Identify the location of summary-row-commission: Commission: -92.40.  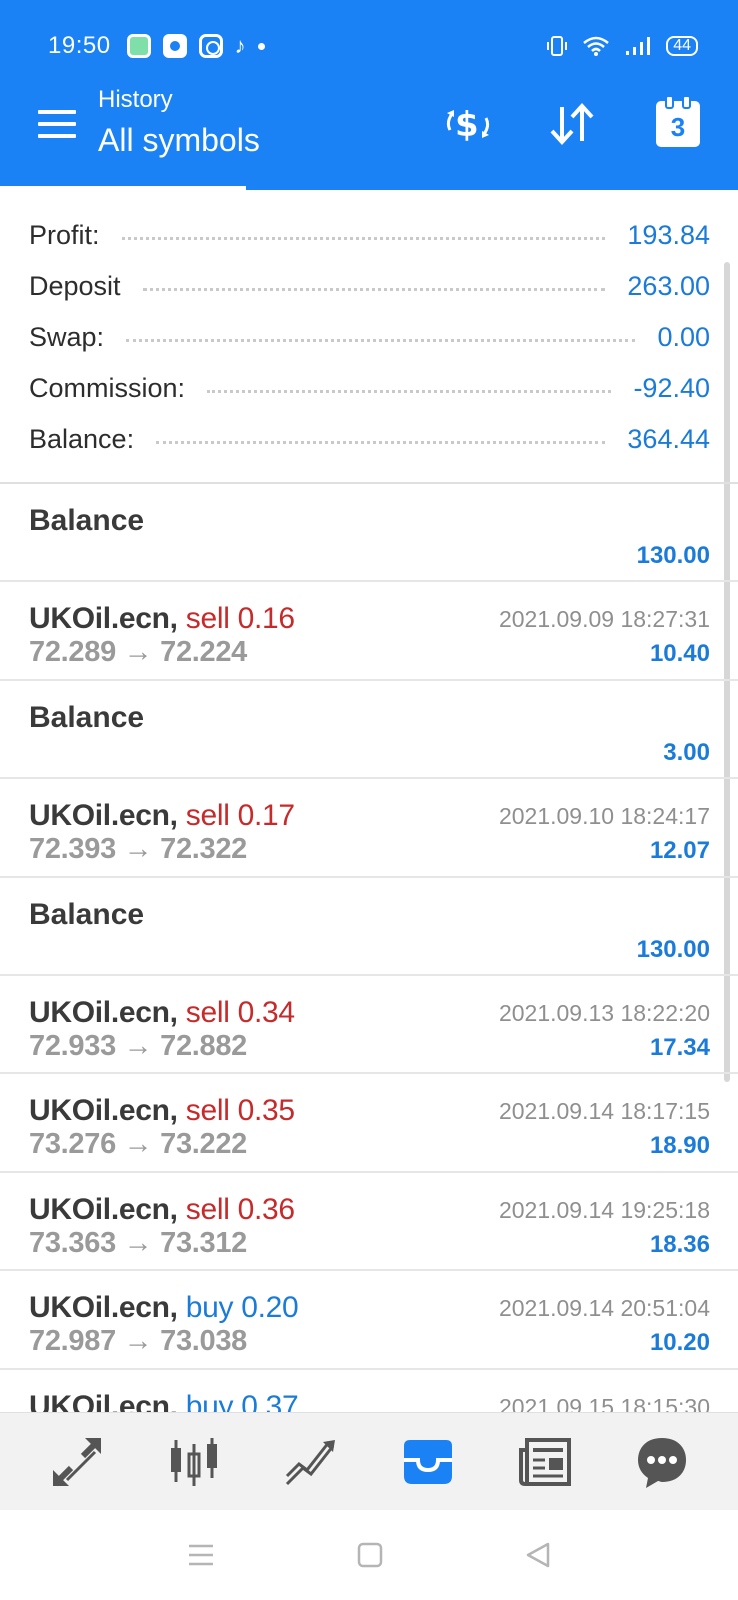
(369, 388).